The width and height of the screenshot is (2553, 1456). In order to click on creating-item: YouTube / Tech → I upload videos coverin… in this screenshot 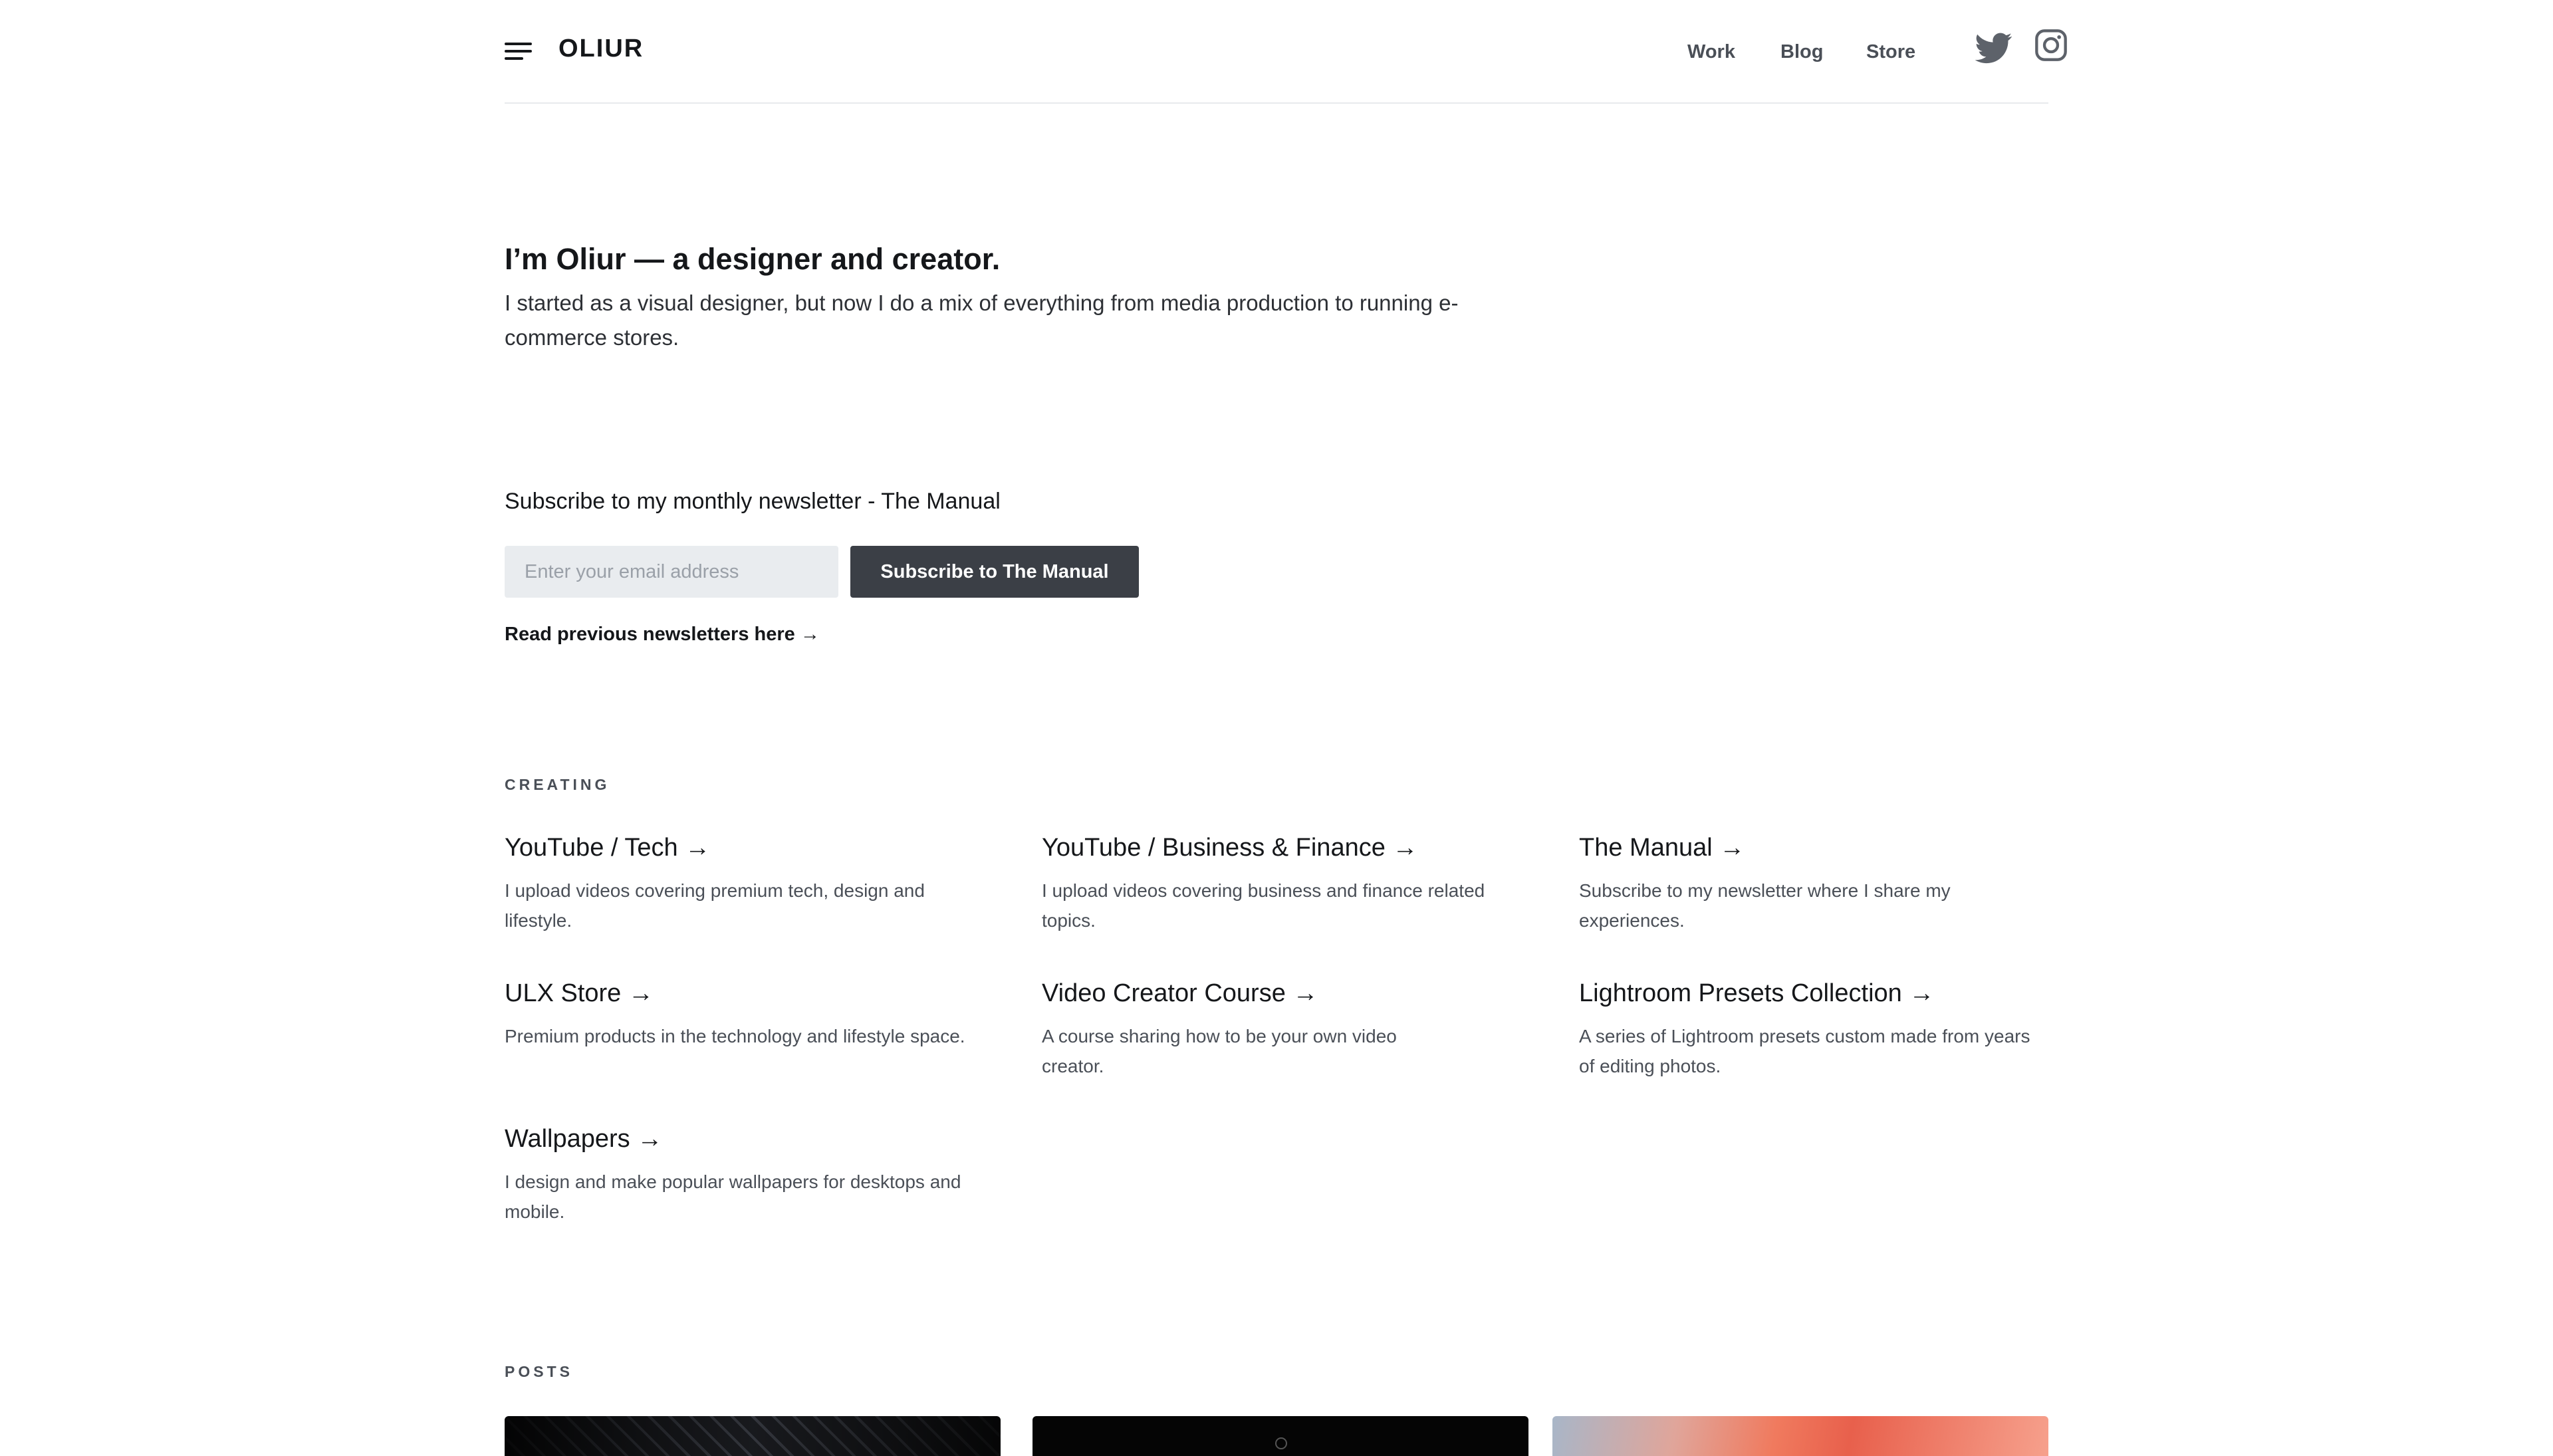, I will do `click(751, 884)`.